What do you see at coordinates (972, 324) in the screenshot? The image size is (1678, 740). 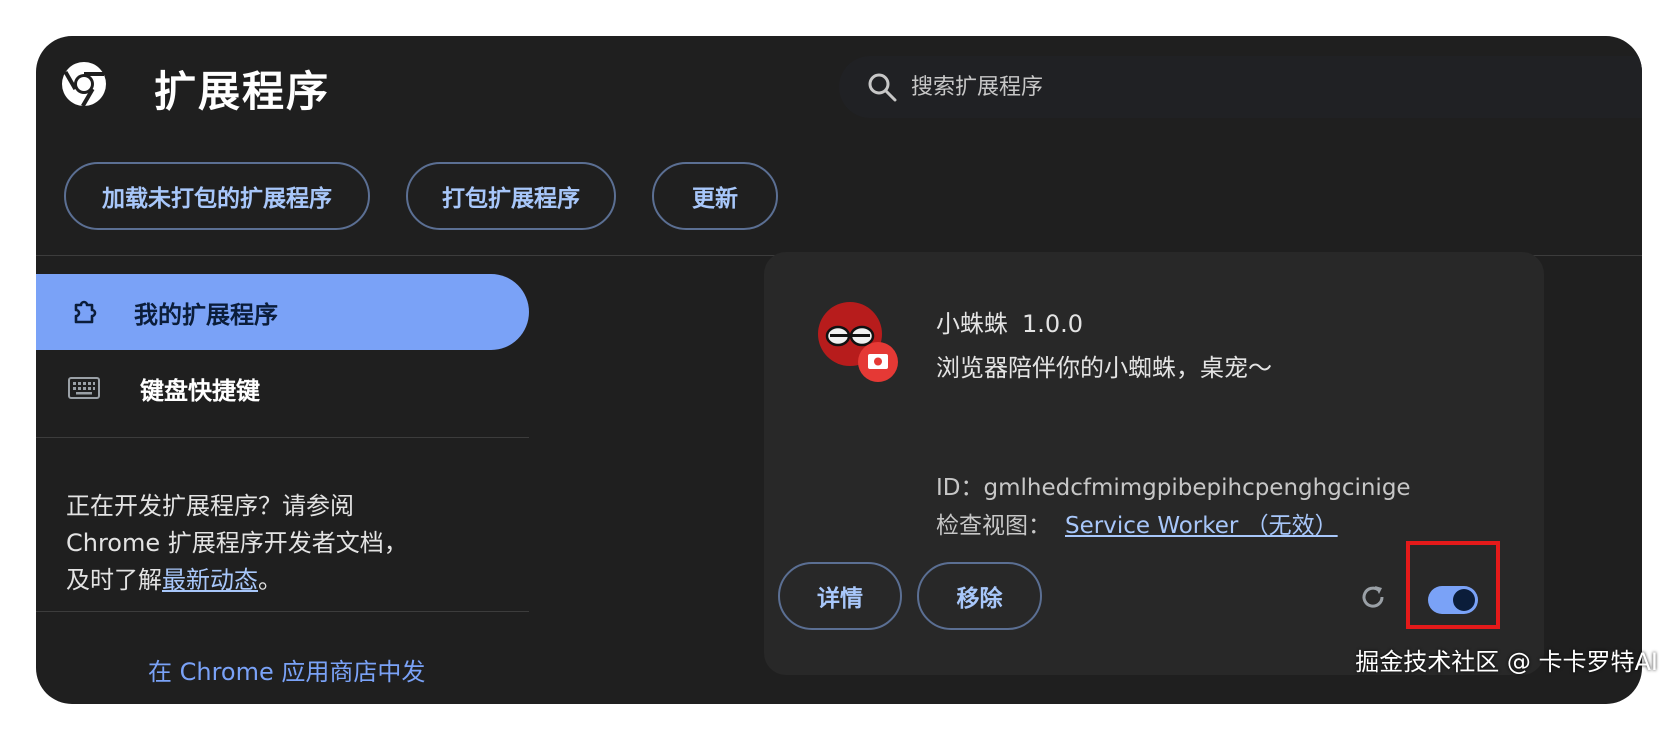 I see `extension-name: 小蛛蛛` at bounding box center [972, 324].